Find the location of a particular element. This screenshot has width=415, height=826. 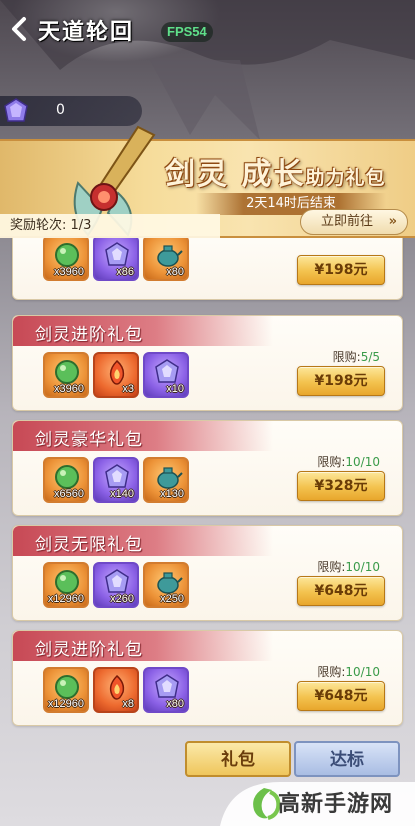

pack-item: x3 is located at coordinates (116, 375).